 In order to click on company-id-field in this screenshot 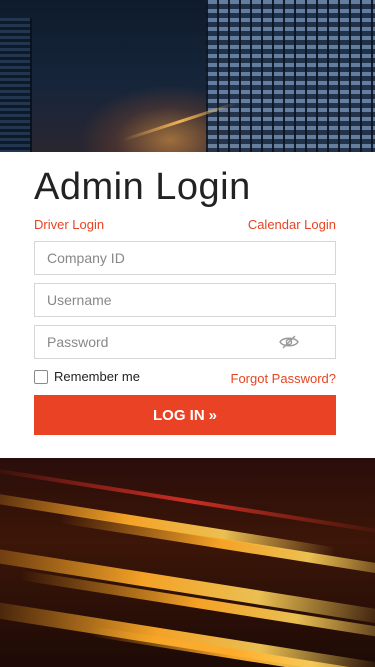, I will do `click(185, 258)`.